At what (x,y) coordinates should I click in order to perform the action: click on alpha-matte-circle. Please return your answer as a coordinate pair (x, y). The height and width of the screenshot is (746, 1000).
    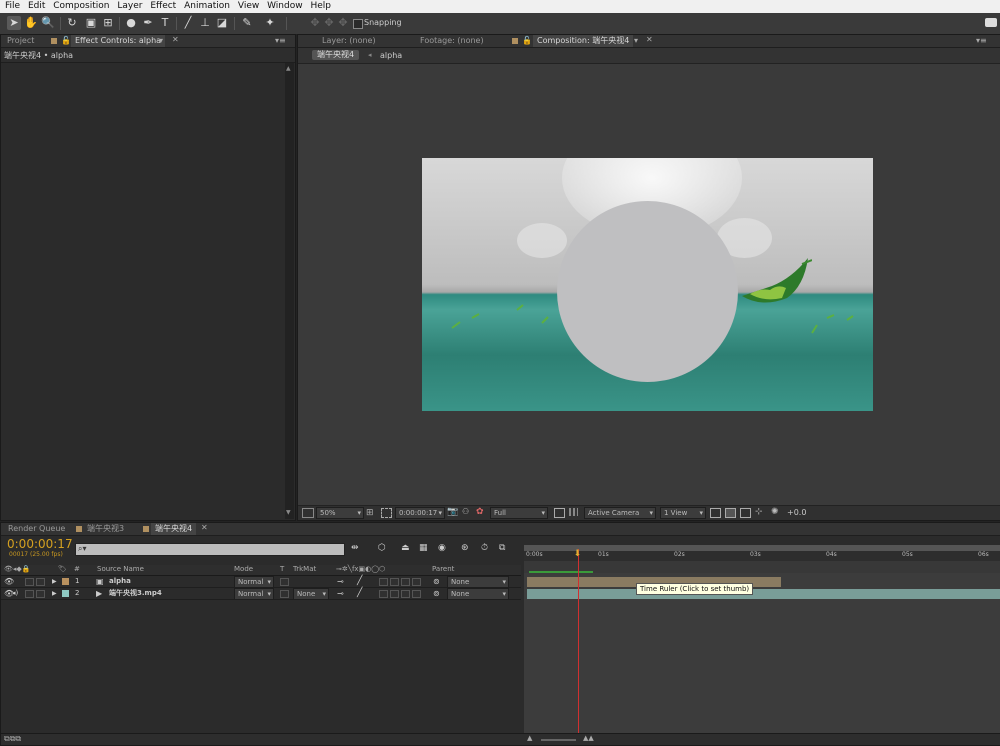
    Looking at the image, I should click on (647, 291).